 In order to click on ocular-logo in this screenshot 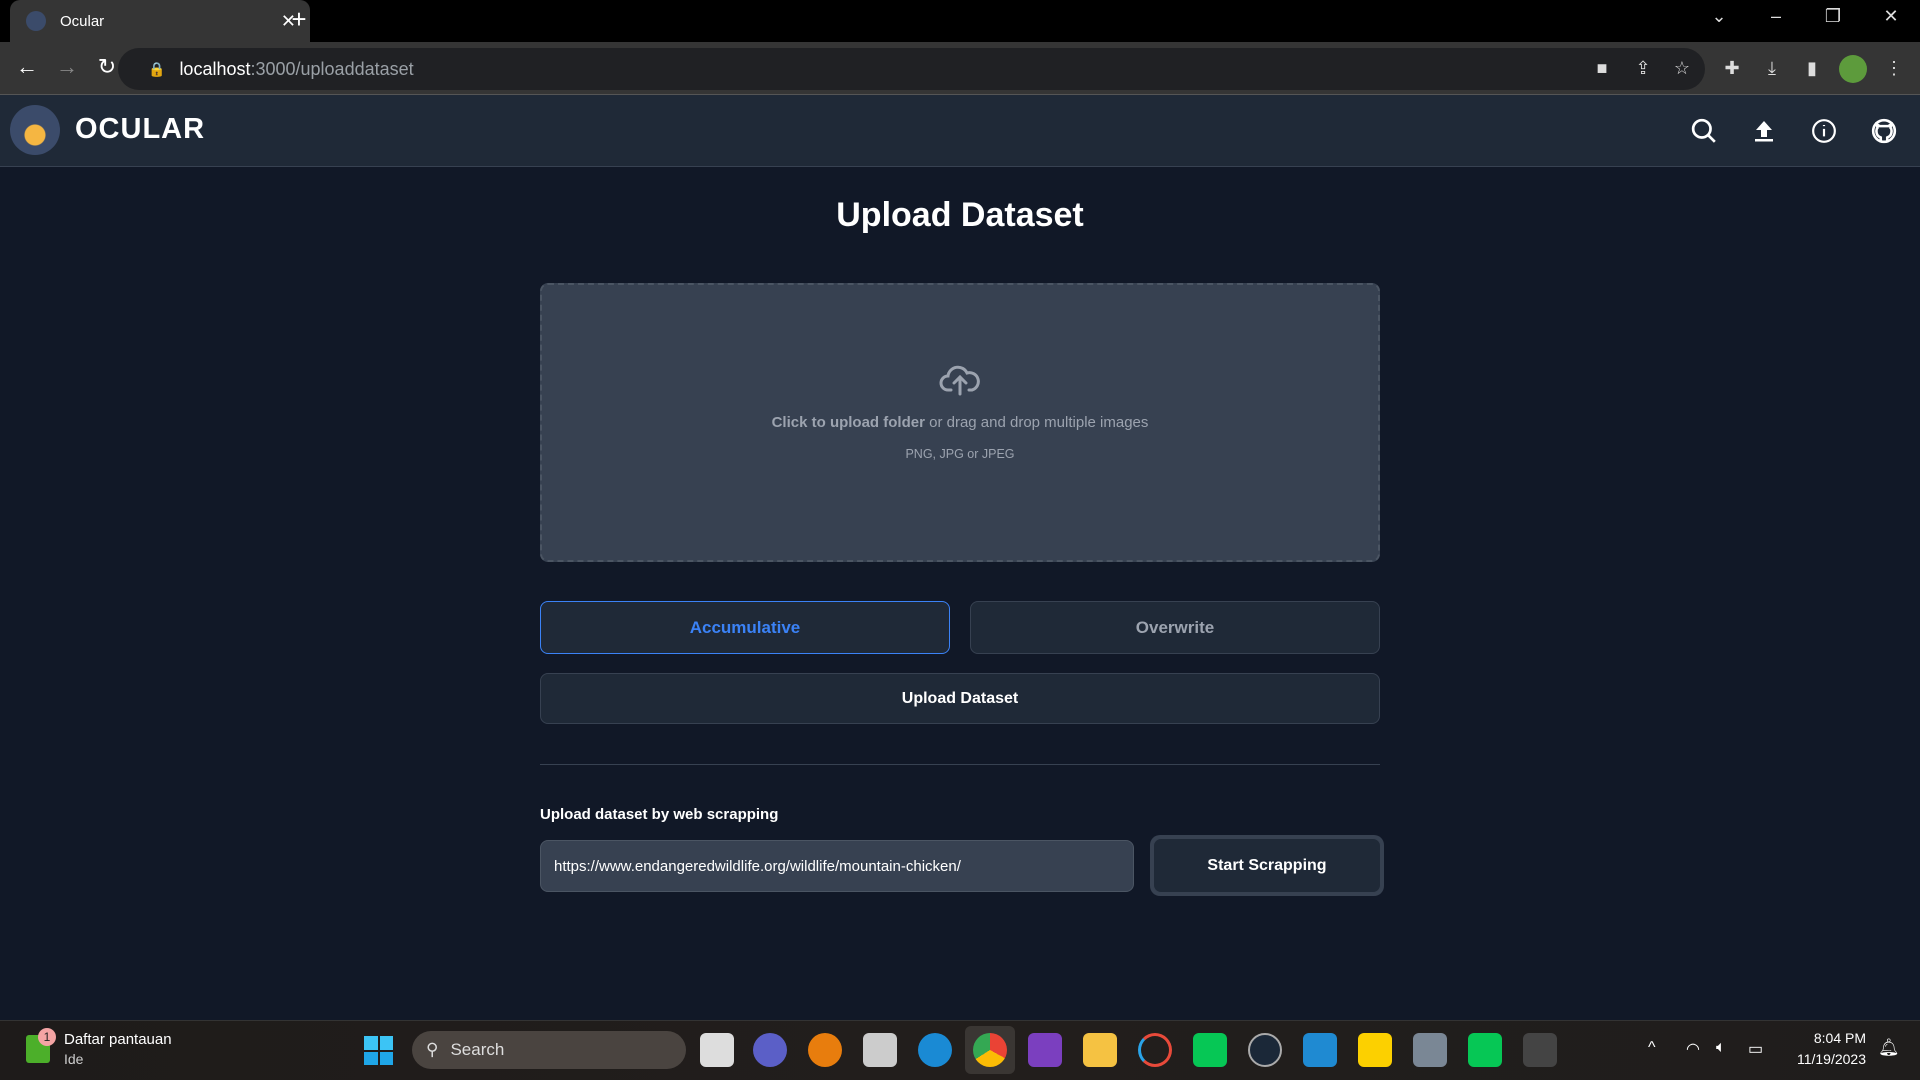, I will do `click(35, 130)`.